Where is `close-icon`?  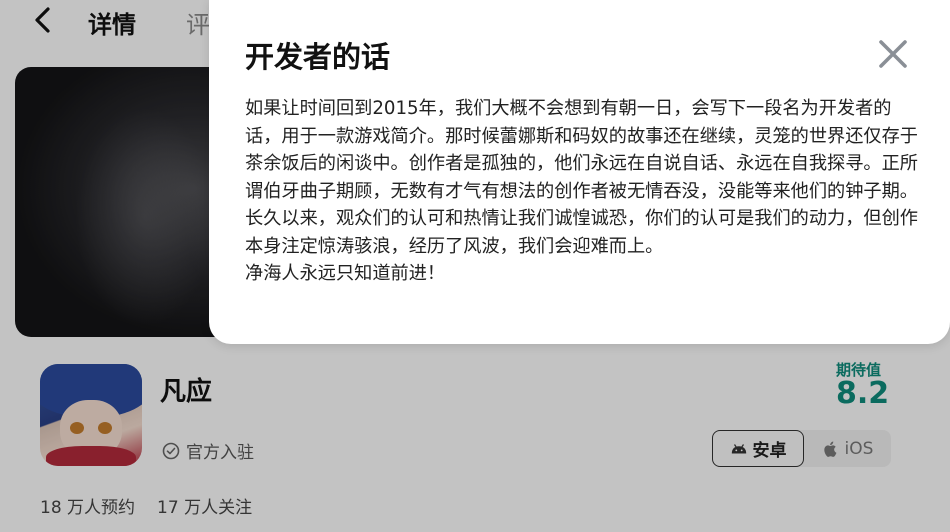
close-icon is located at coordinates (893, 54).